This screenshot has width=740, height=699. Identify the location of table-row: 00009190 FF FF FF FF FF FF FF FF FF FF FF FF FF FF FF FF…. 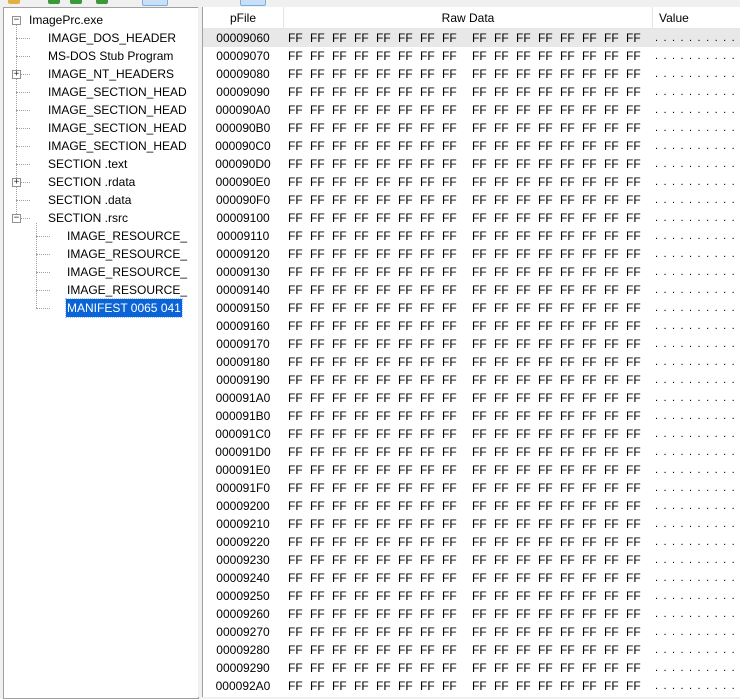
(471, 380).